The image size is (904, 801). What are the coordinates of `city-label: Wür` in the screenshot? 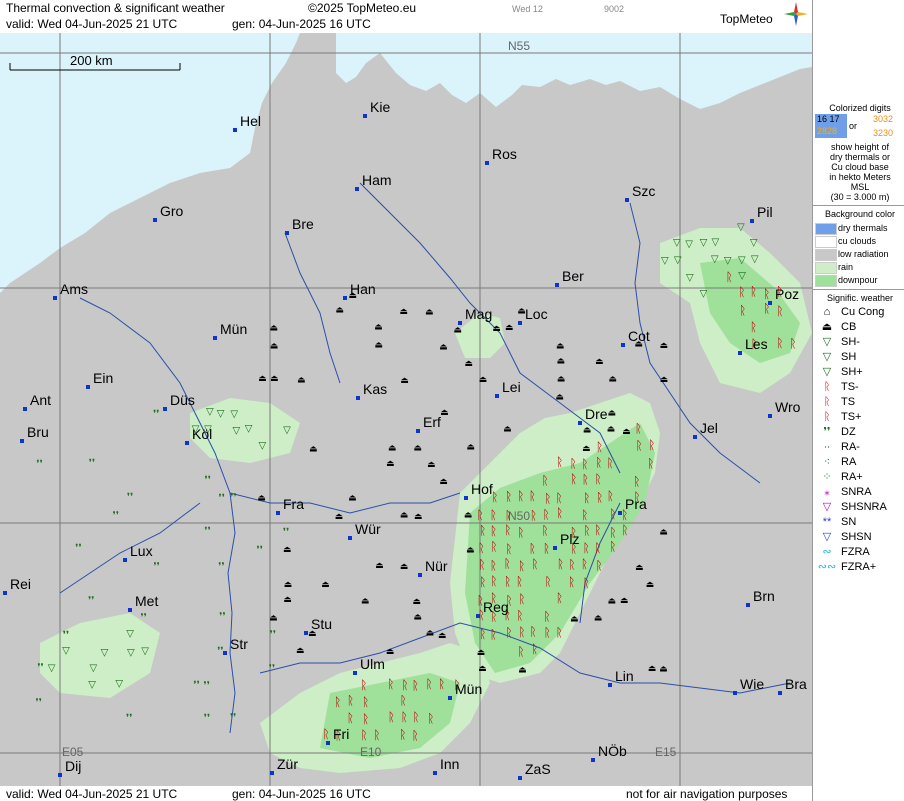 It's located at (368, 529).